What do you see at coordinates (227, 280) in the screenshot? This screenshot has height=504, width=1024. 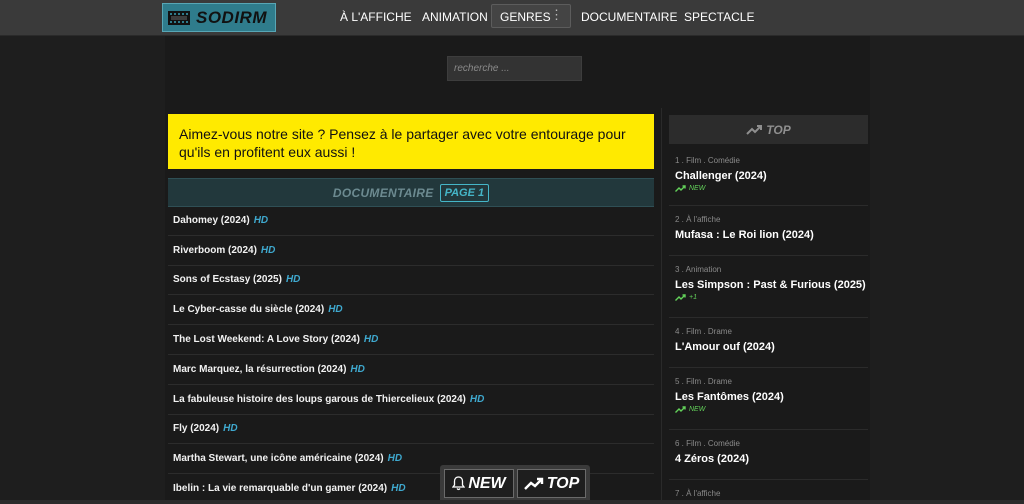 I see `list-item-title: Sons of Ecstasy (2025)` at bounding box center [227, 280].